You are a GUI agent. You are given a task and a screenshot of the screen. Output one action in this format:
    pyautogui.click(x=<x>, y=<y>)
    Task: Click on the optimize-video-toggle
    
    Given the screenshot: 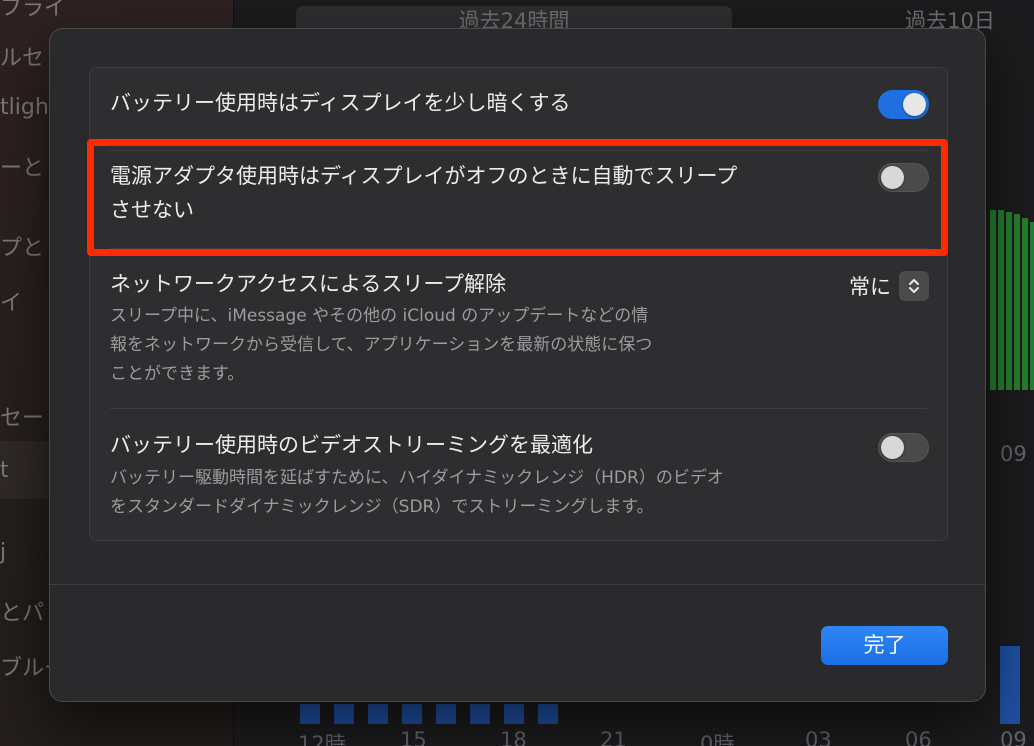 What is the action you would take?
    pyautogui.click(x=903, y=447)
    